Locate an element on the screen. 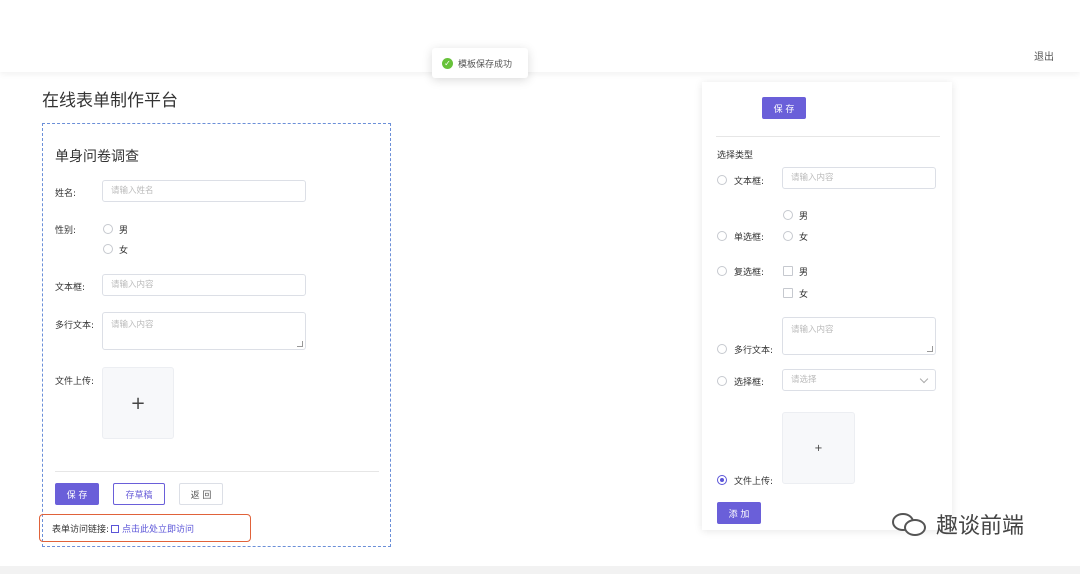 The width and height of the screenshot is (1080, 574). panel-radio-female-label: 女 is located at coordinates (804, 238).